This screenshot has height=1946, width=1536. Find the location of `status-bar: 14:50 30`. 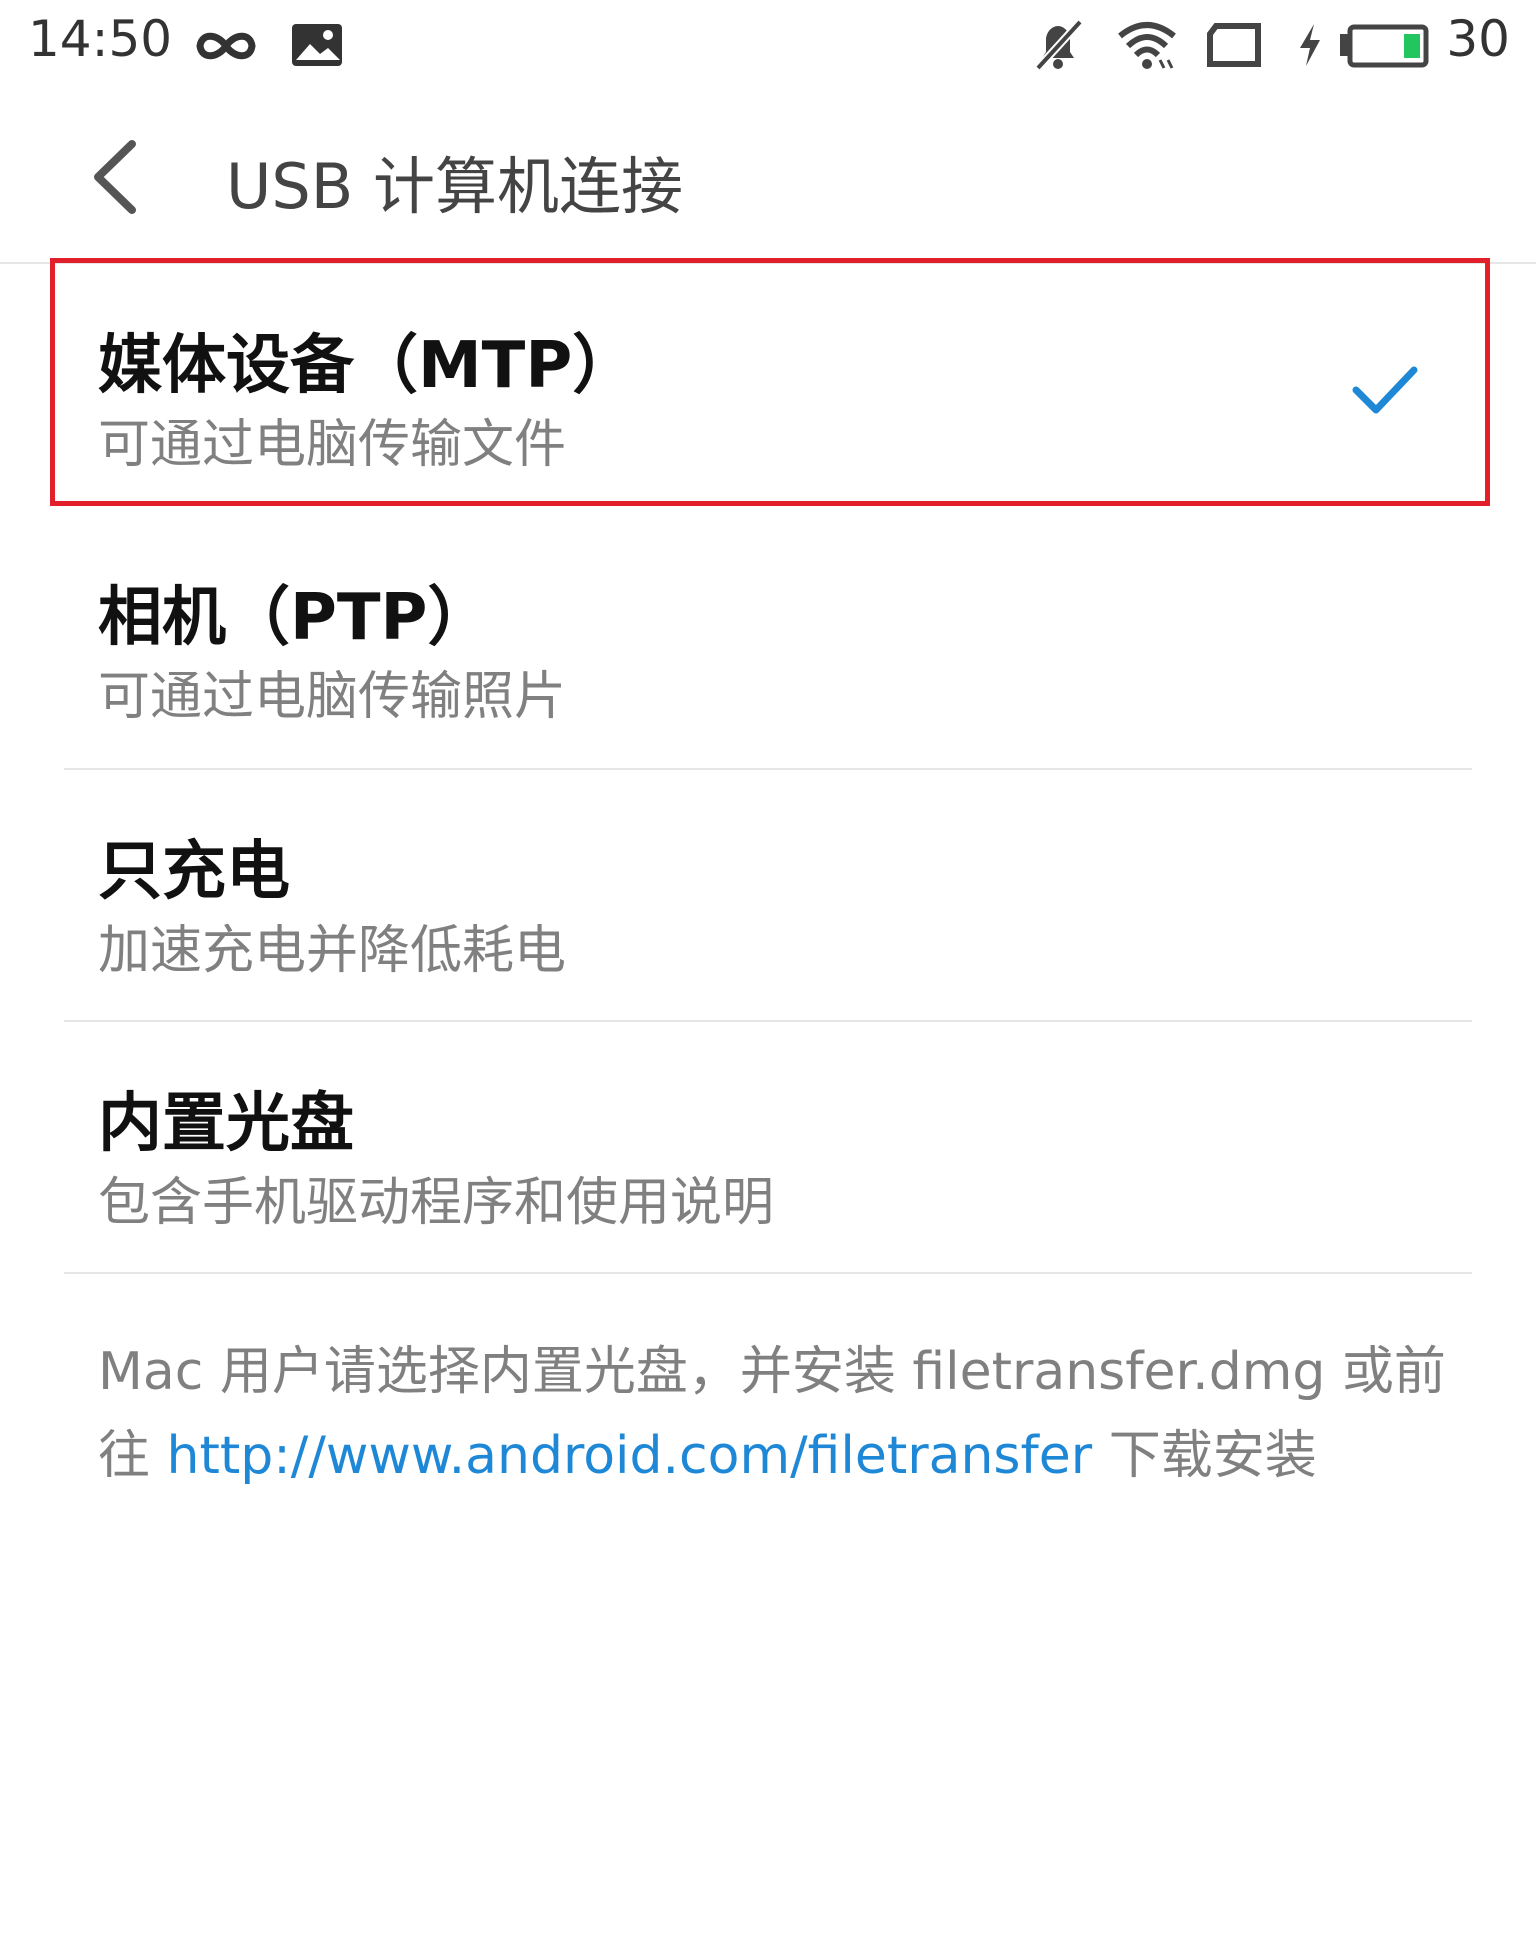

status-bar: 14:50 30 is located at coordinates (768, 46).